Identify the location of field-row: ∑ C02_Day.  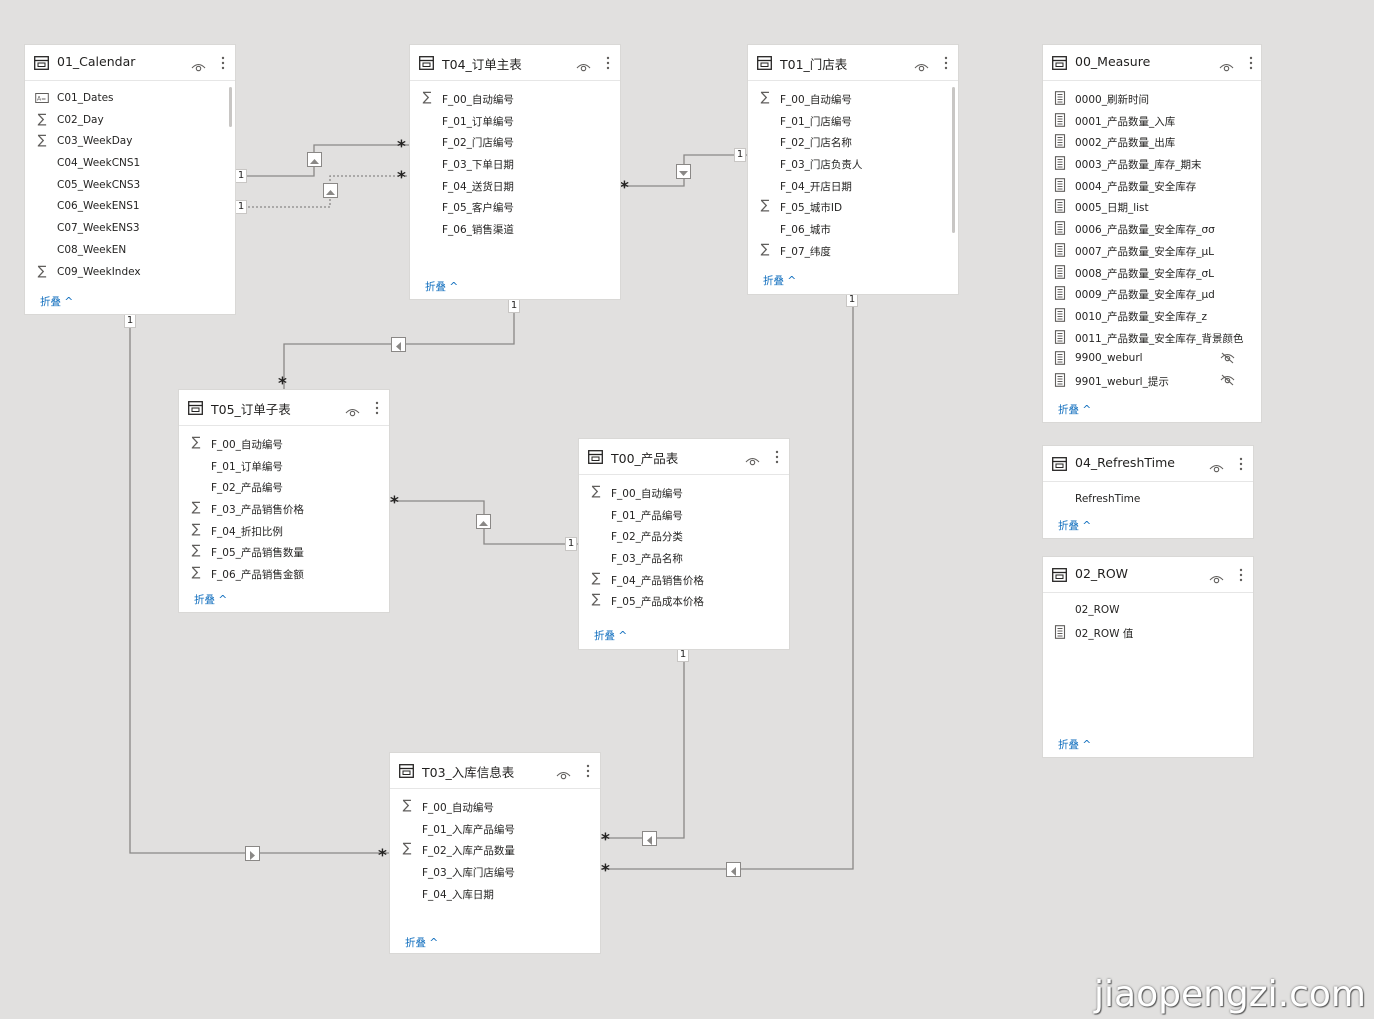
(130, 122).